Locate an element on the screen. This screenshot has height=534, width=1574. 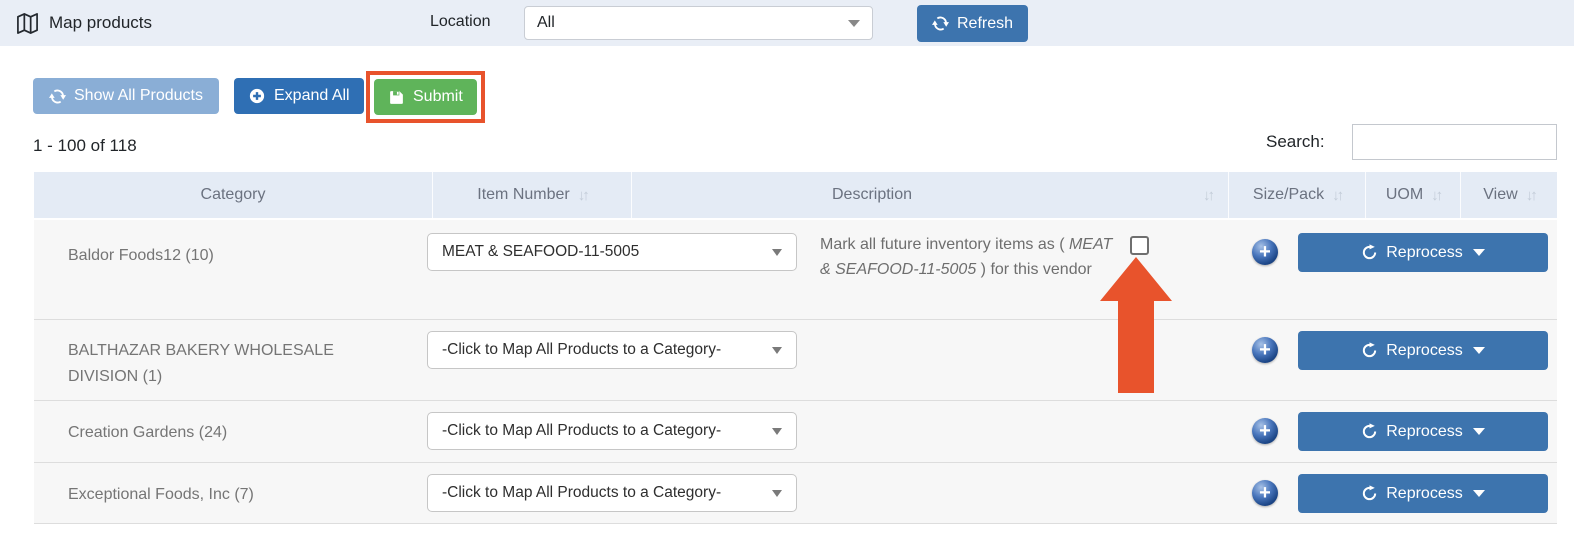
show-all-products-button: Show All Products is located at coordinates (126, 96).